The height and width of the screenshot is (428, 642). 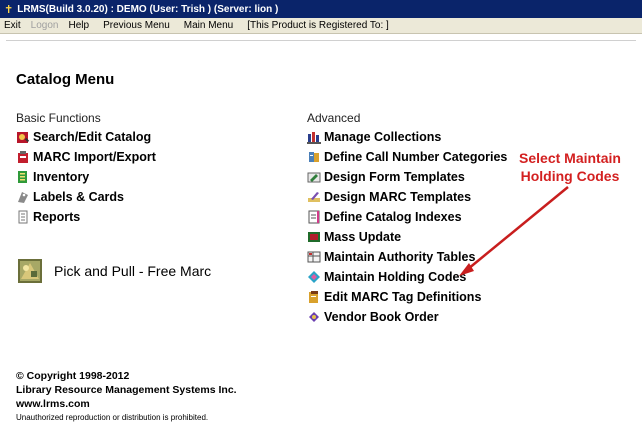 I want to click on menu-item-design-marc-templates: Design MARC Templates, so click(x=407, y=197).